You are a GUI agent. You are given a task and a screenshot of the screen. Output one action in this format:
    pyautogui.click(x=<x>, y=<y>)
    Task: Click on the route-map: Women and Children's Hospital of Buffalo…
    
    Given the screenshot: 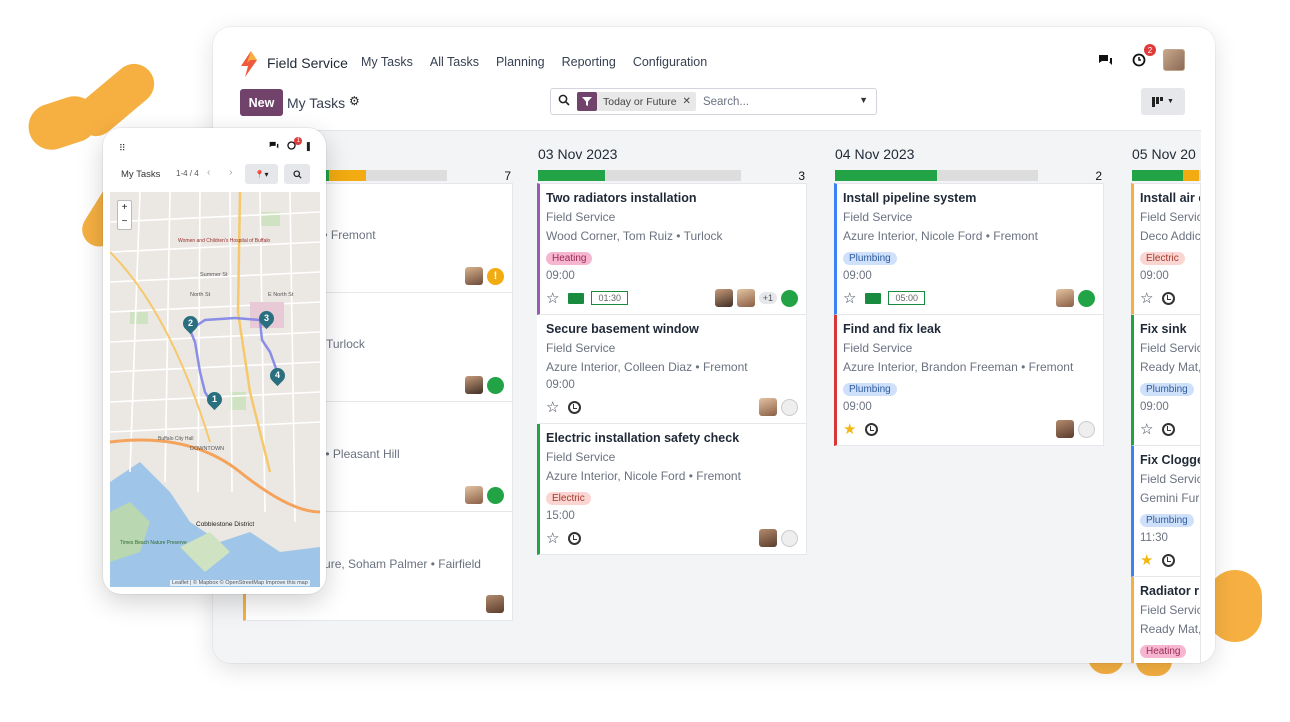 What is the action you would take?
    pyautogui.click(x=215, y=389)
    